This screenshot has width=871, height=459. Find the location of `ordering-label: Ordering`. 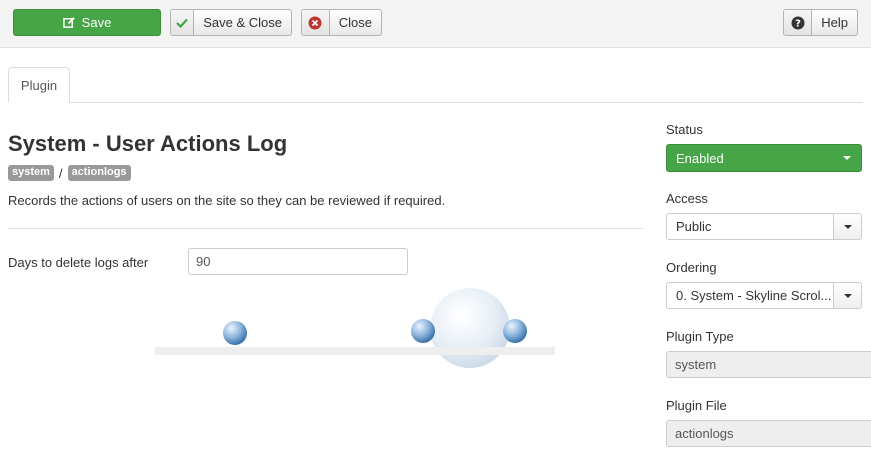

ordering-label: Ordering is located at coordinates (691, 267).